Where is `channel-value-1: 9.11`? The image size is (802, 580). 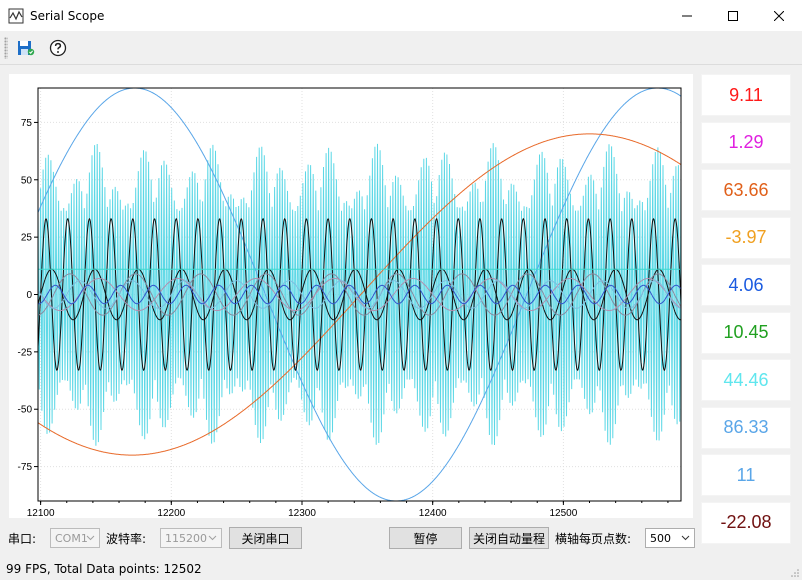 channel-value-1: 9.11 is located at coordinates (746, 95).